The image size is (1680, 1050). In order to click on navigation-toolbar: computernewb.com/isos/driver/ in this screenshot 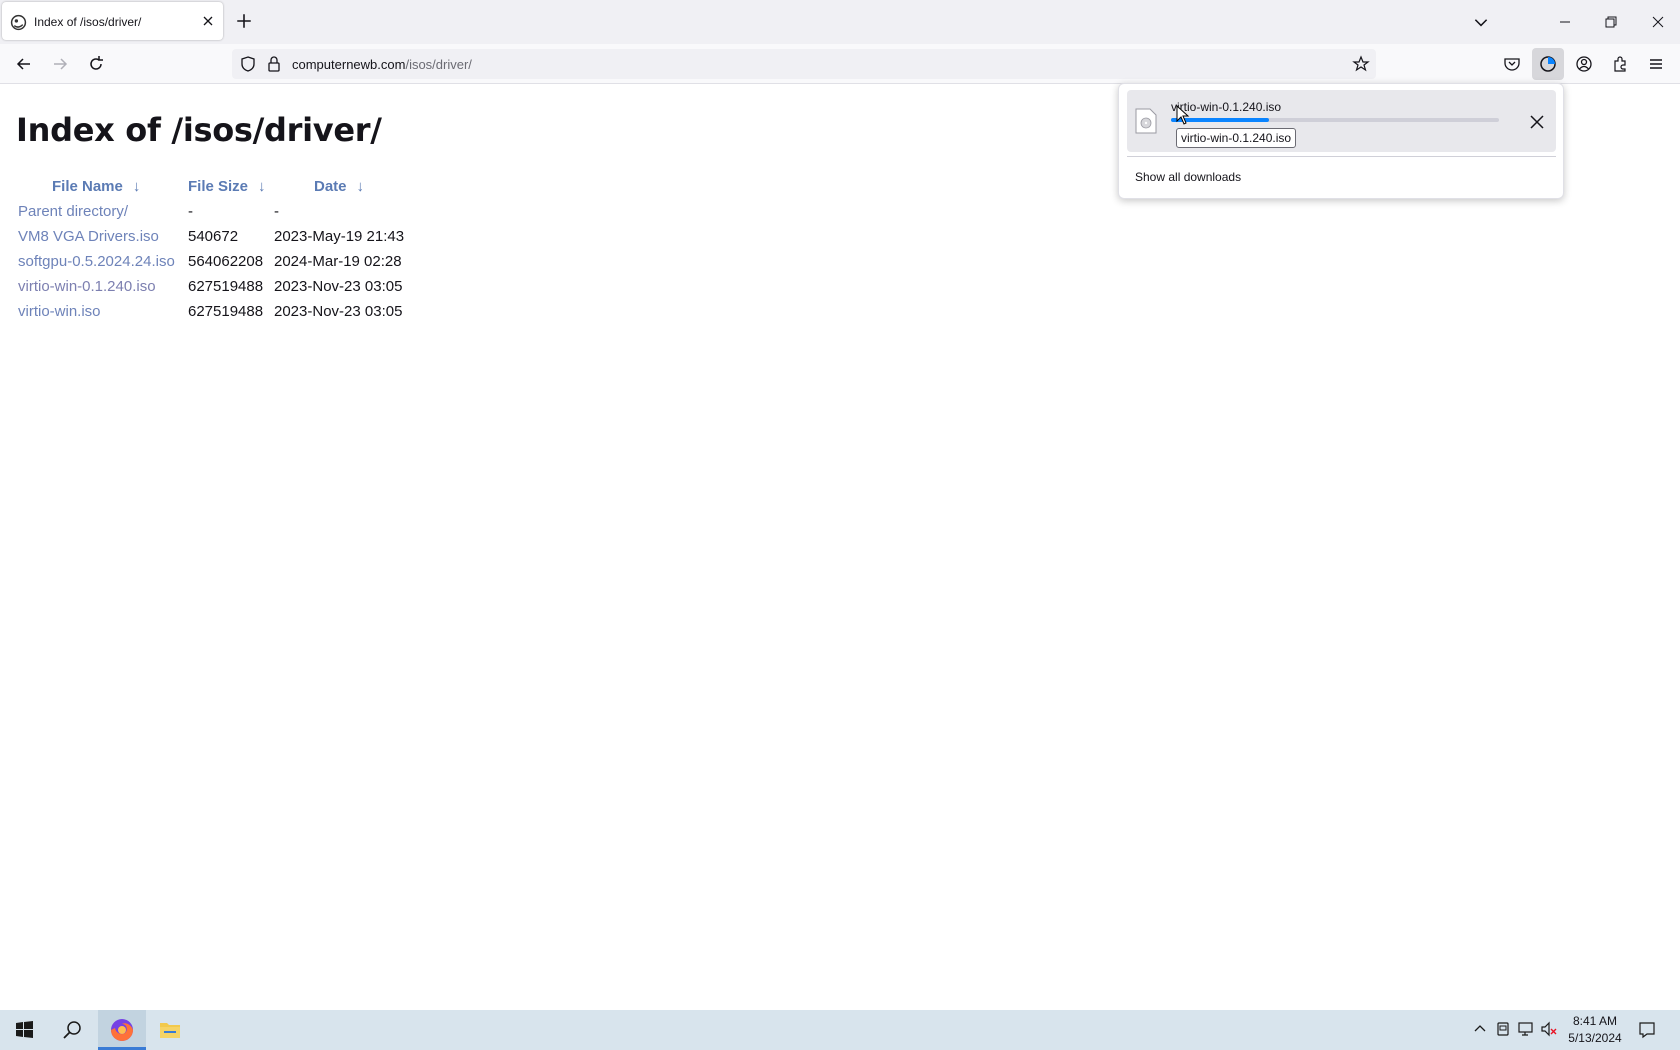, I will do `click(840, 64)`.